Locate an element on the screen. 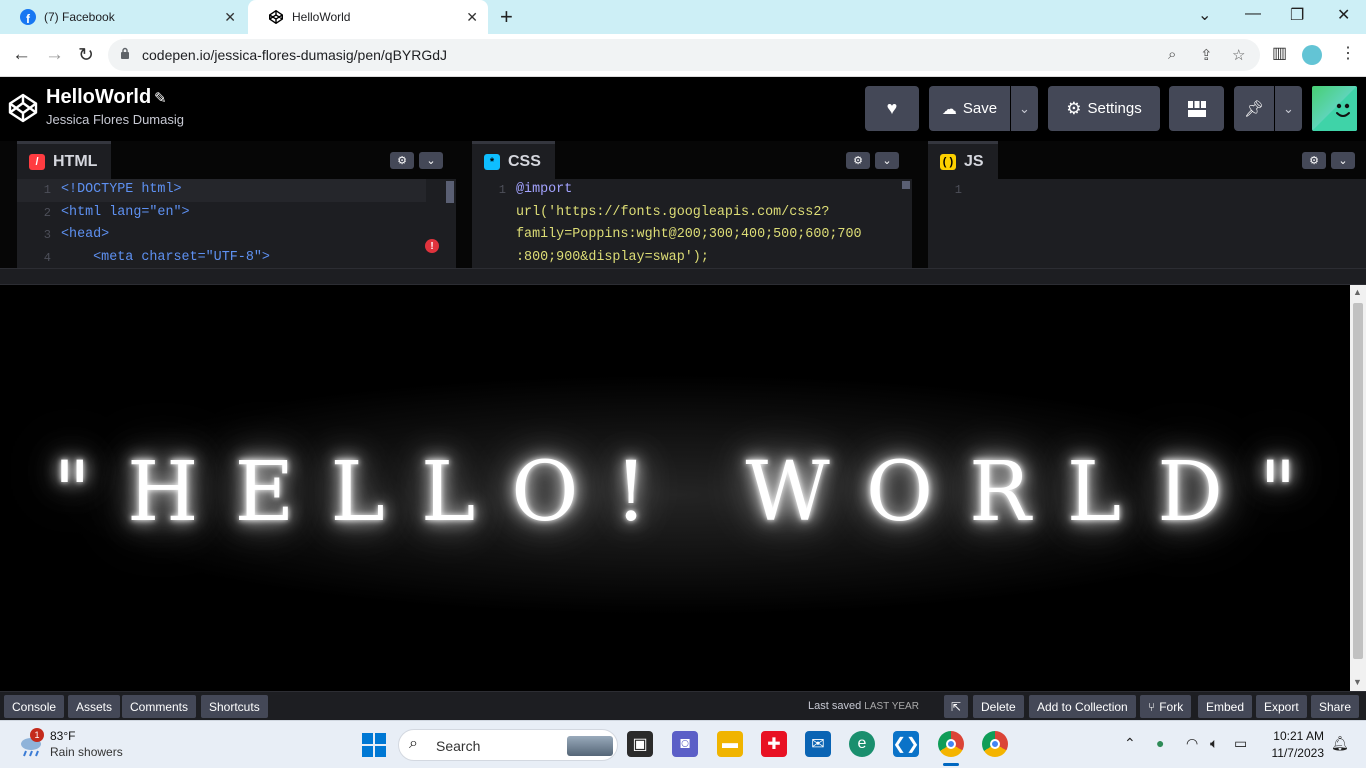  volume-icon: 🔈︎ is located at coordinates (1214, 743).